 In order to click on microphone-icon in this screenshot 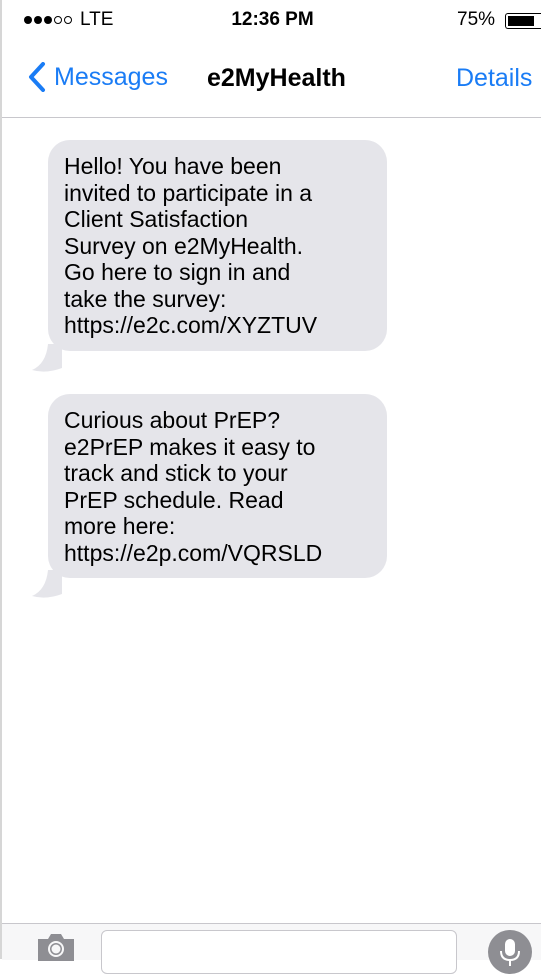, I will do `click(510, 952)`.